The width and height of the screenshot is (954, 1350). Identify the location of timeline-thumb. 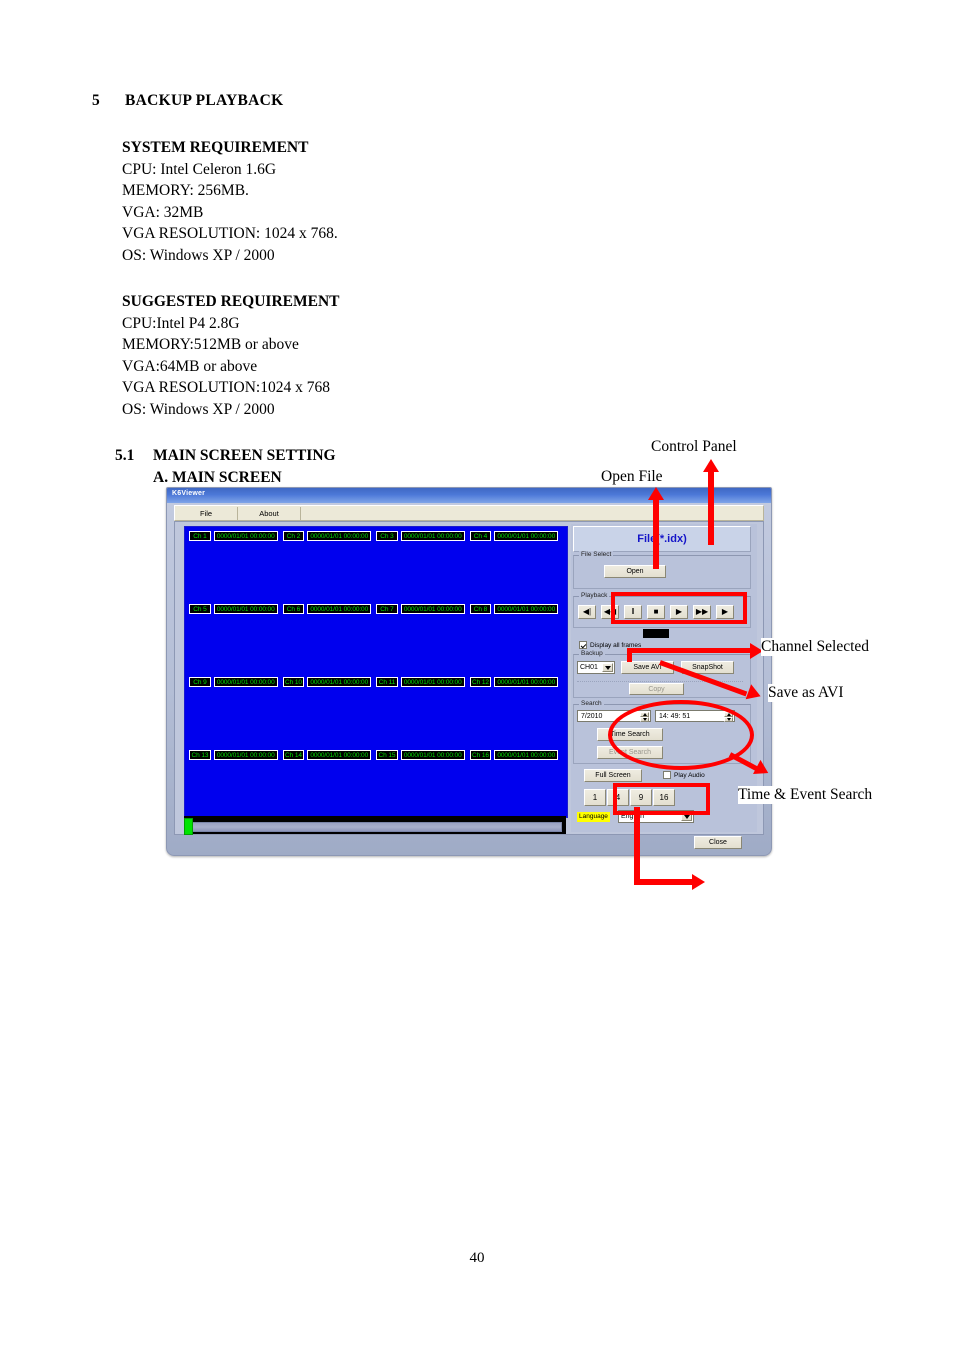
(188, 826).